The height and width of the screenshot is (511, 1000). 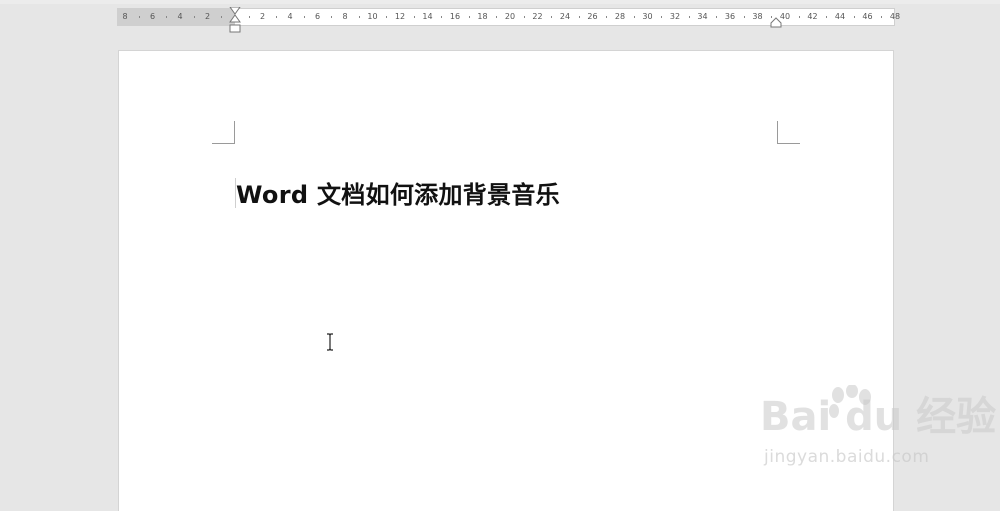 What do you see at coordinates (455, 16) in the screenshot?
I see `ruler-tick-label: 16` at bounding box center [455, 16].